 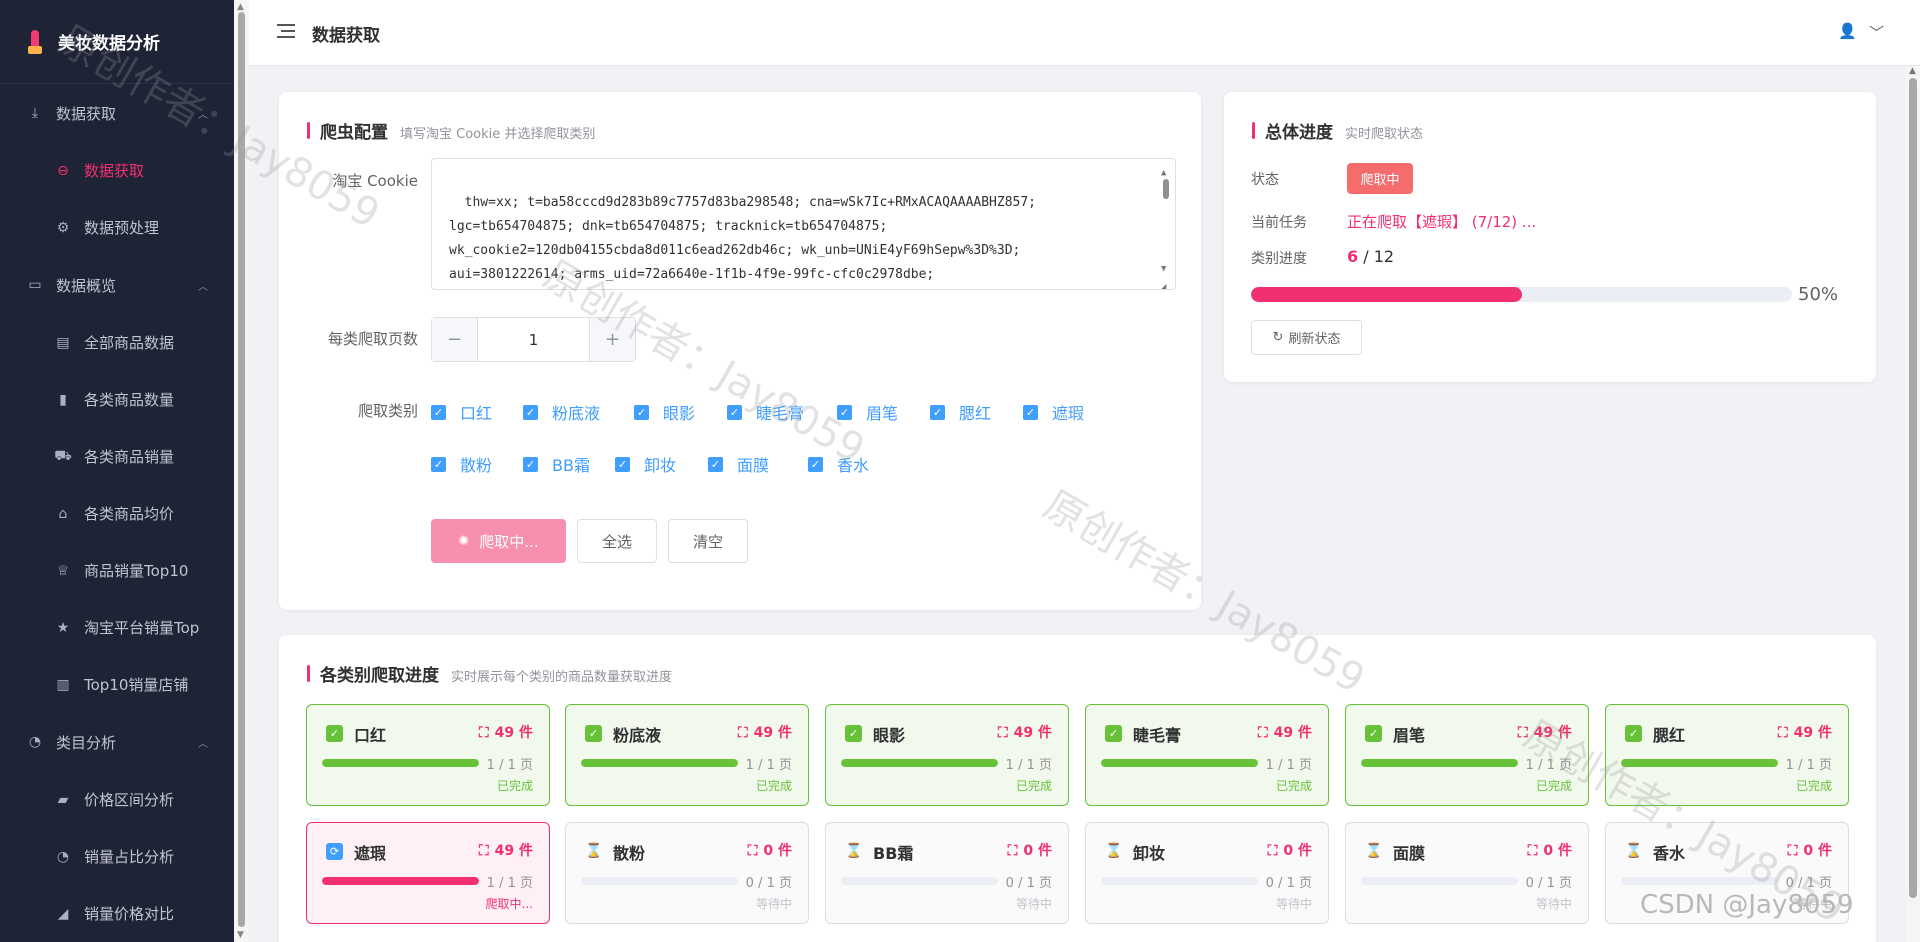 What do you see at coordinates (612, 339) in the screenshot?
I see `increment-button: +` at bounding box center [612, 339].